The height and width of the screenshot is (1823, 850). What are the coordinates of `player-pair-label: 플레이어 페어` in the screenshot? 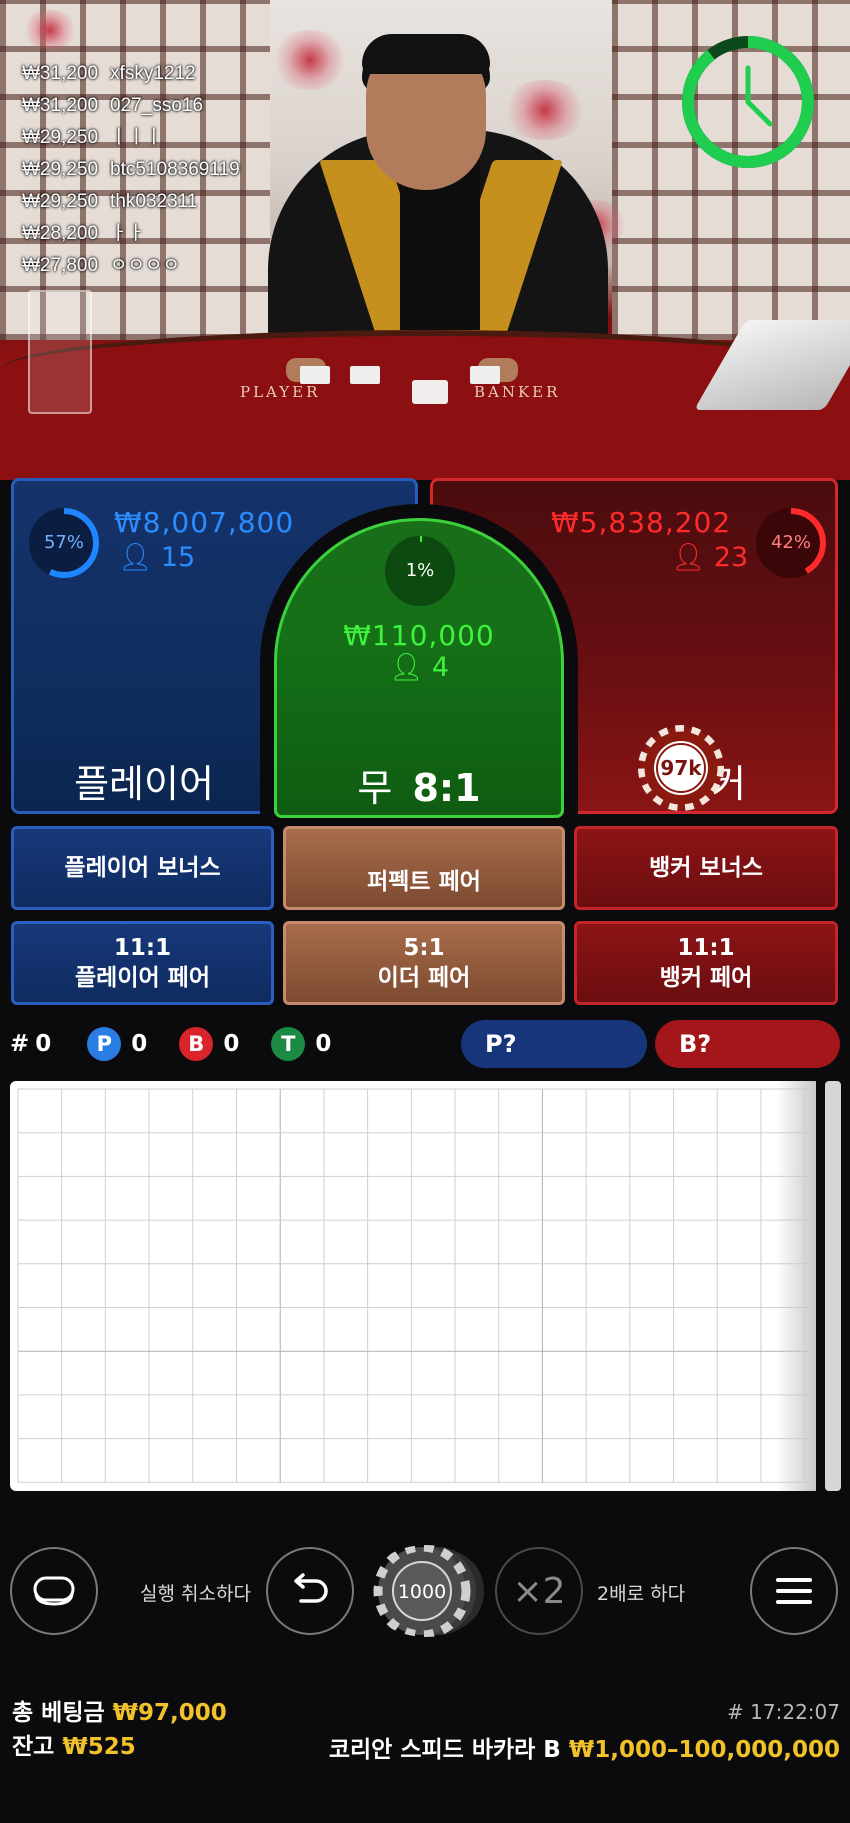 It's located at (142, 978).